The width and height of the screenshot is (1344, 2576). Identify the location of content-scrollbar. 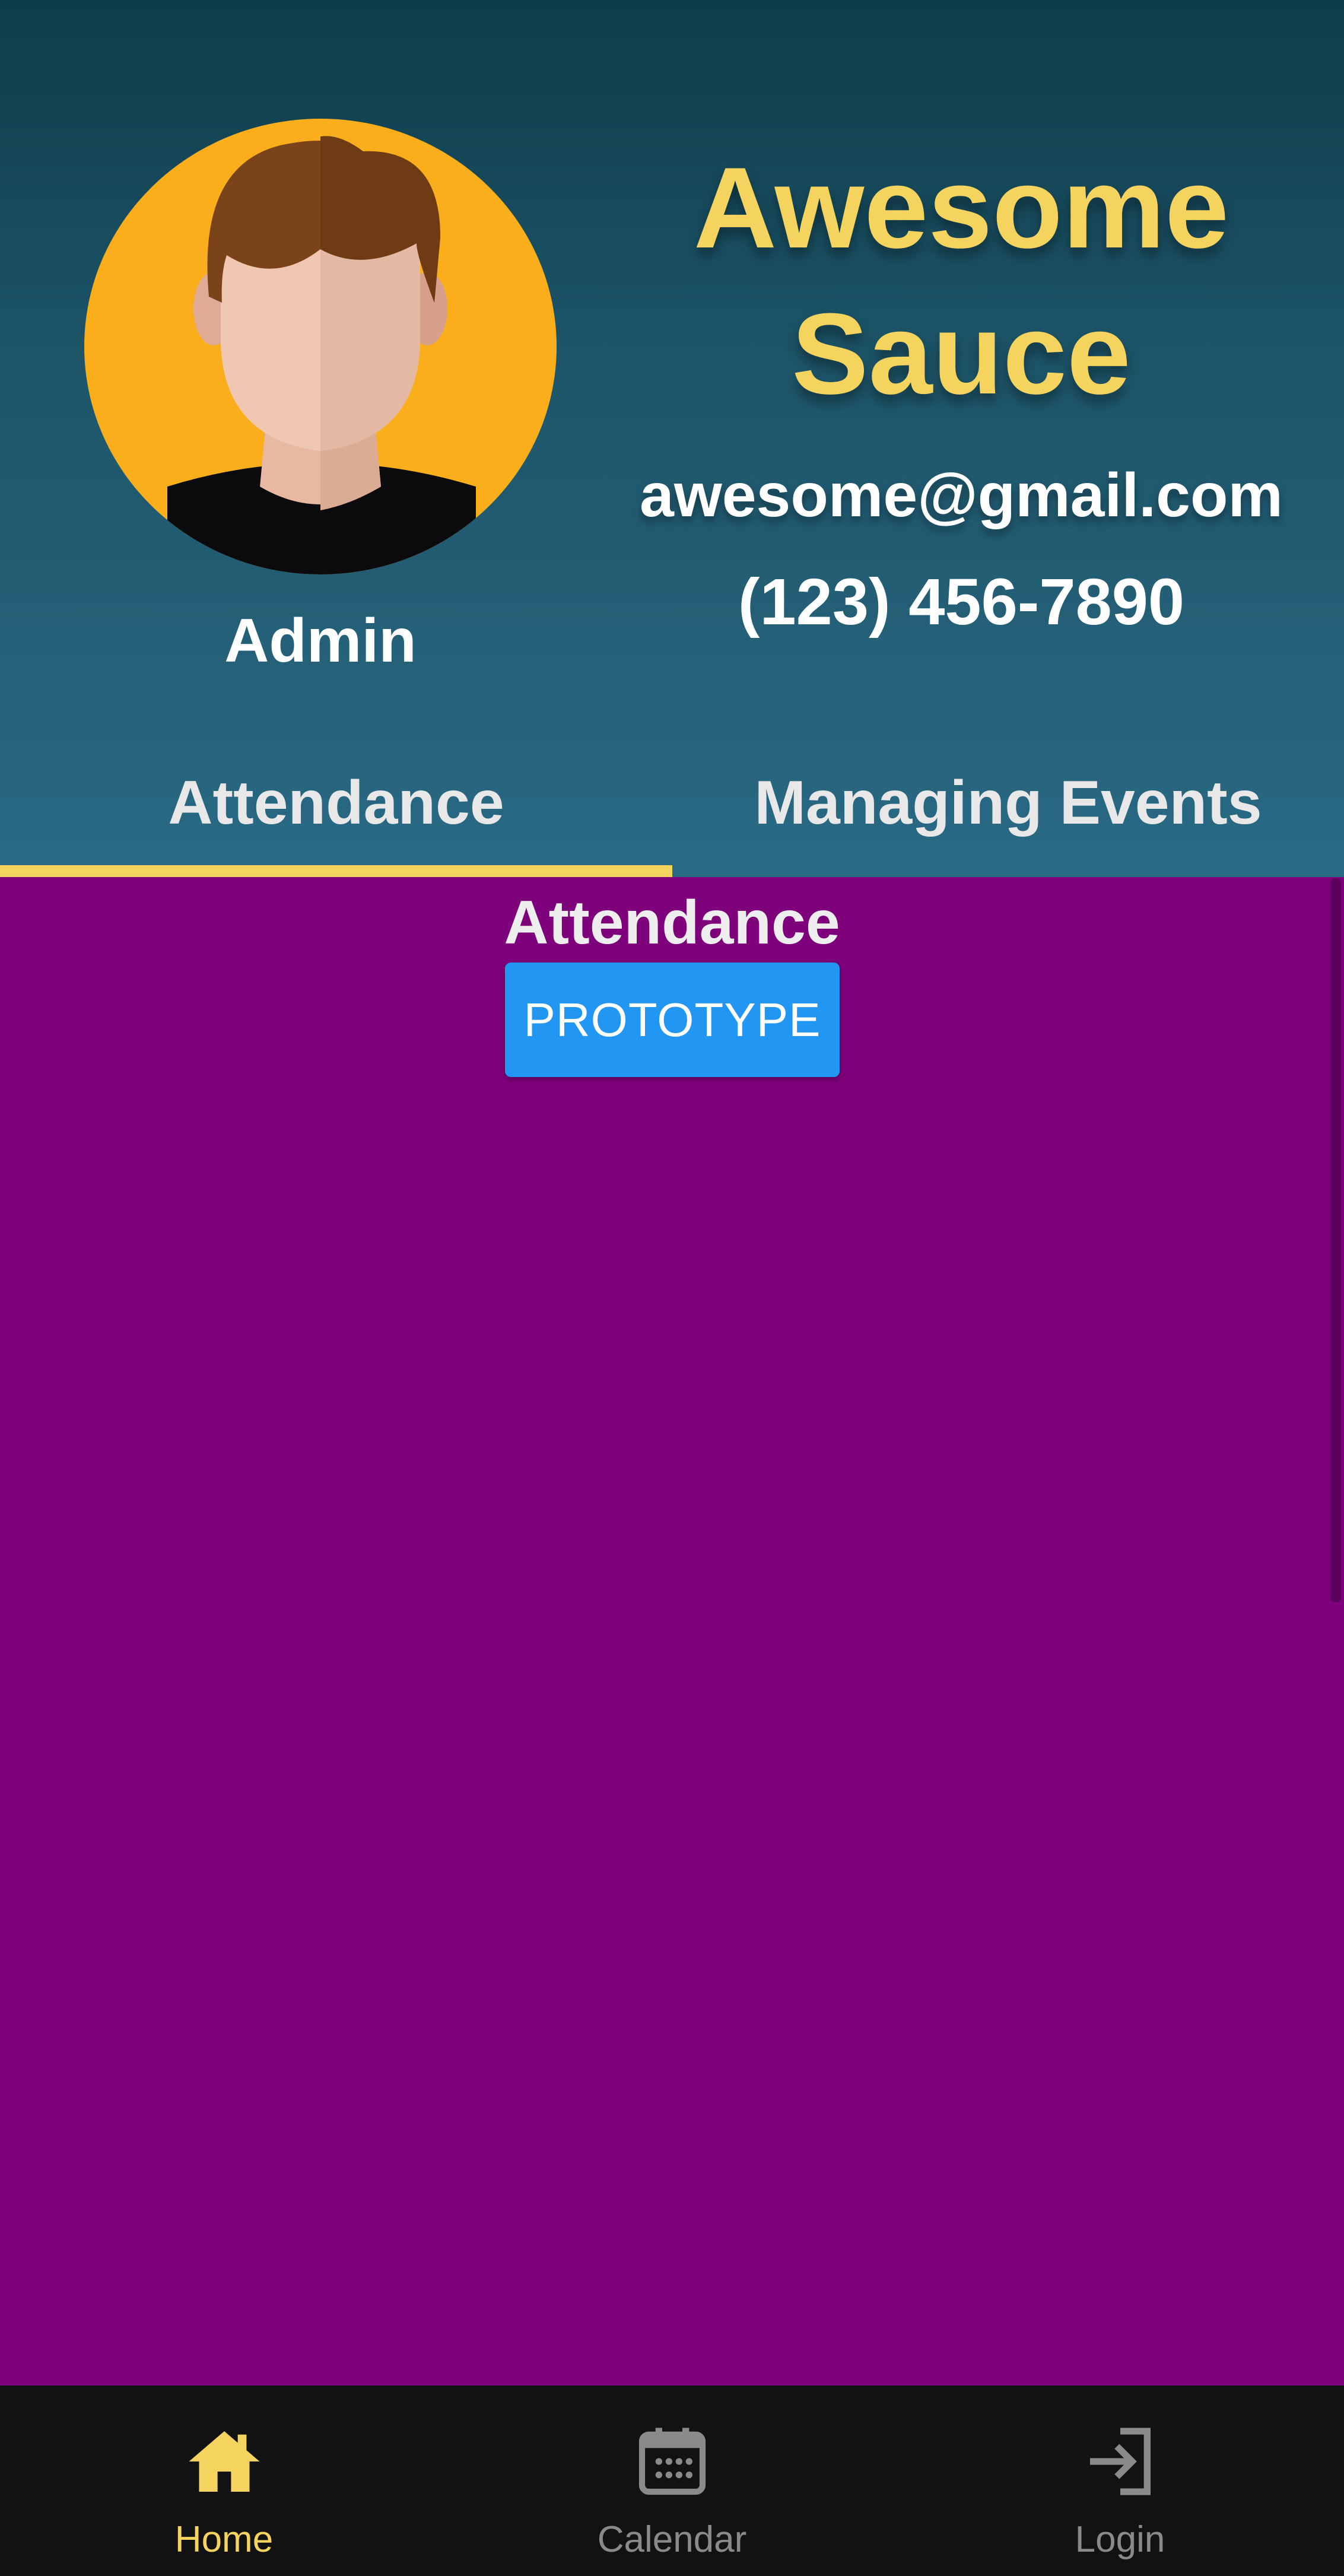
(1336, 1240).